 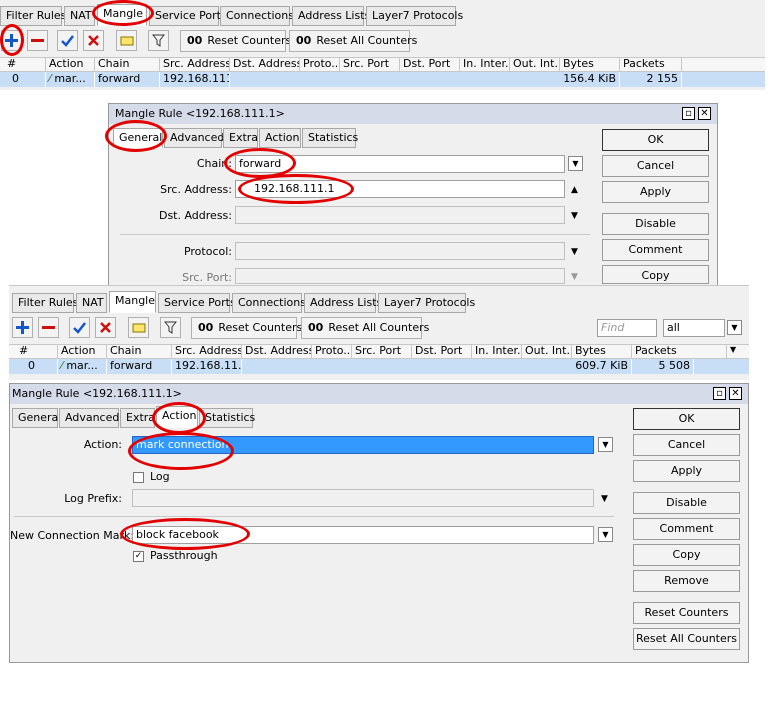 I want to click on dialog1-tab-statistics: Statistics, so click(x=330, y=138).